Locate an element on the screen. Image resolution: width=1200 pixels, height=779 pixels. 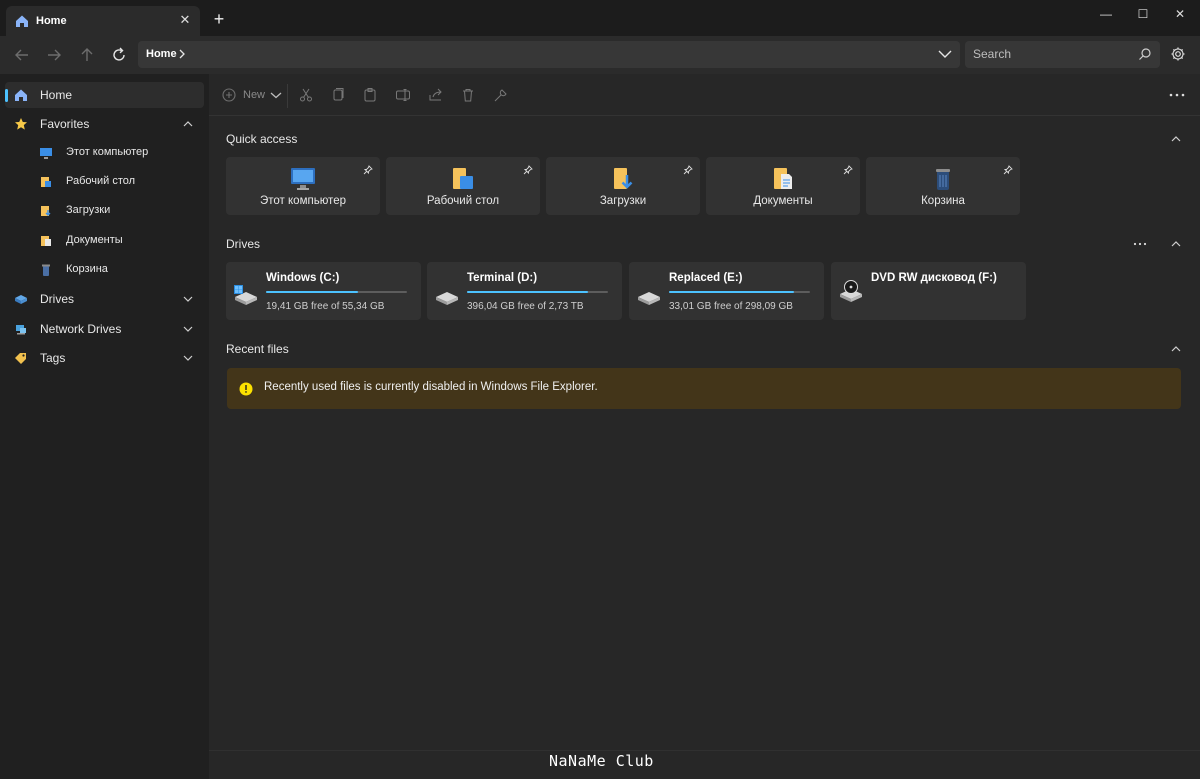
drive-card-e: Replaced (E:) 33,01 GB free of 298,09 GB is located at coordinates (726, 291).